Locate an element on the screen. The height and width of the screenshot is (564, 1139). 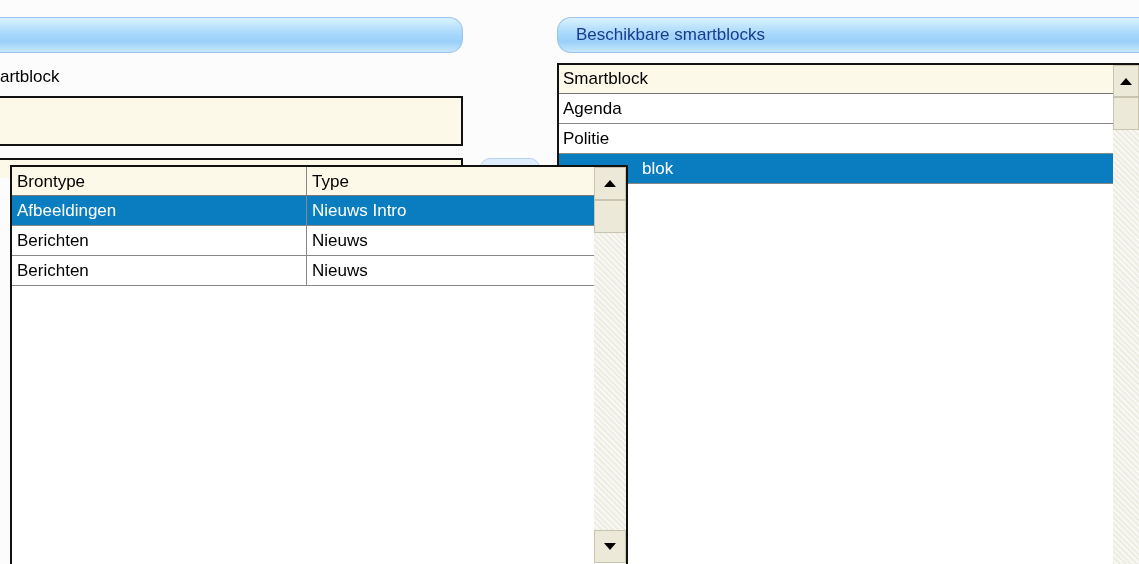
column-header: Brontype is located at coordinates (159, 181).